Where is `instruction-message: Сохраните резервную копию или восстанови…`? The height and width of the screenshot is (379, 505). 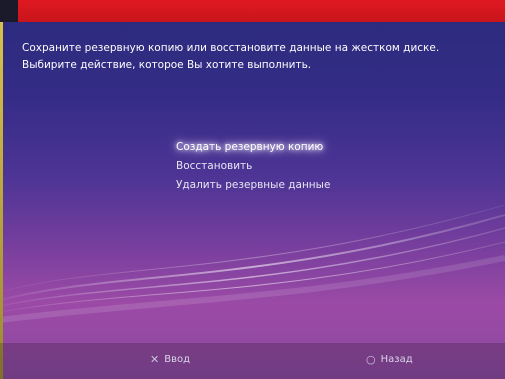
instruction-message: Сохраните резервную копию или восстанови… is located at coordinates (257, 57).